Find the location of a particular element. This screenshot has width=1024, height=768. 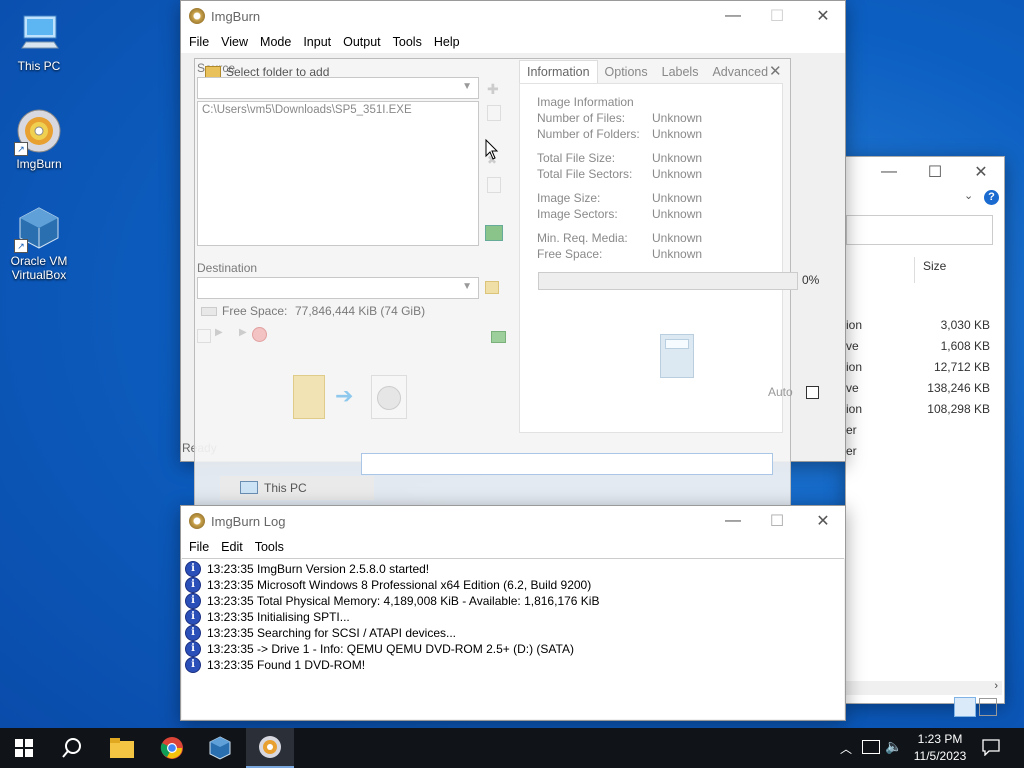

volume-muted-icon: 🔈 is located at coordinates (893, 746).